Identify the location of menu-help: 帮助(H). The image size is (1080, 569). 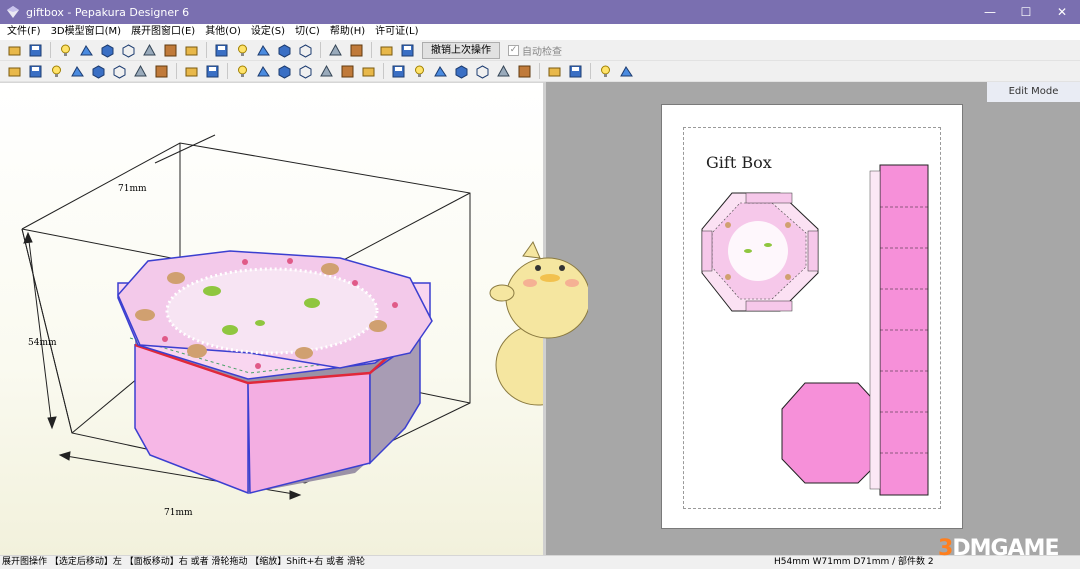
(347, 32).